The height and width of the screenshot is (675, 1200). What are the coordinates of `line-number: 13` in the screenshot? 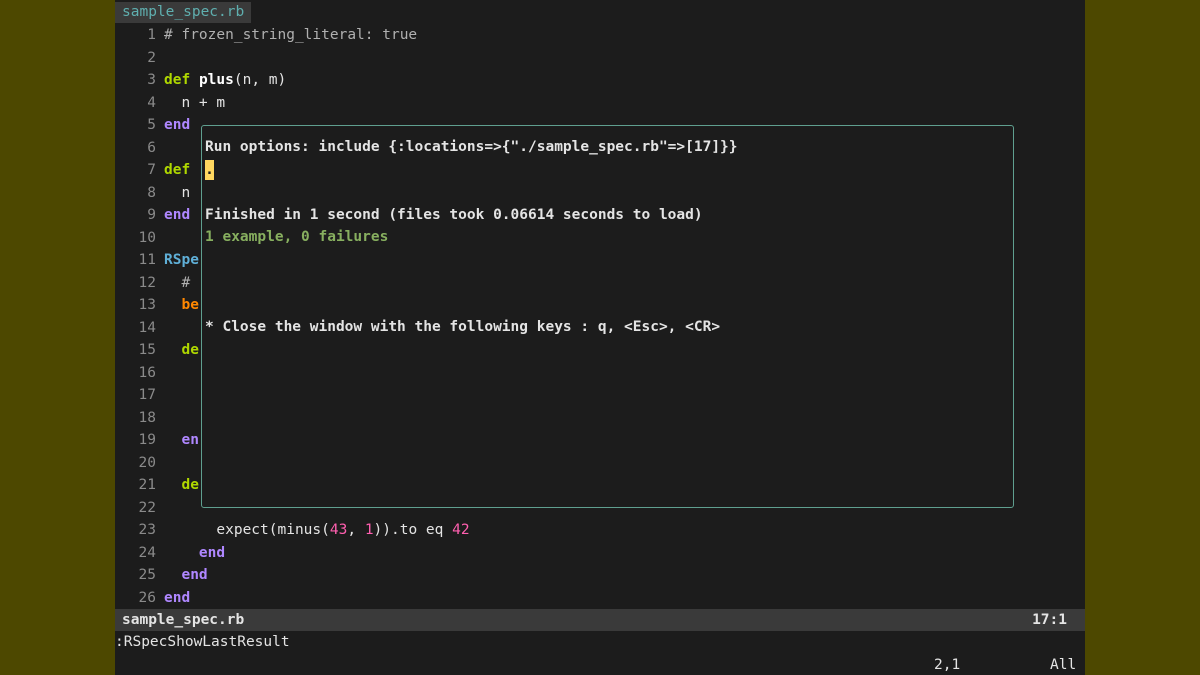 It's located at (147, 305).